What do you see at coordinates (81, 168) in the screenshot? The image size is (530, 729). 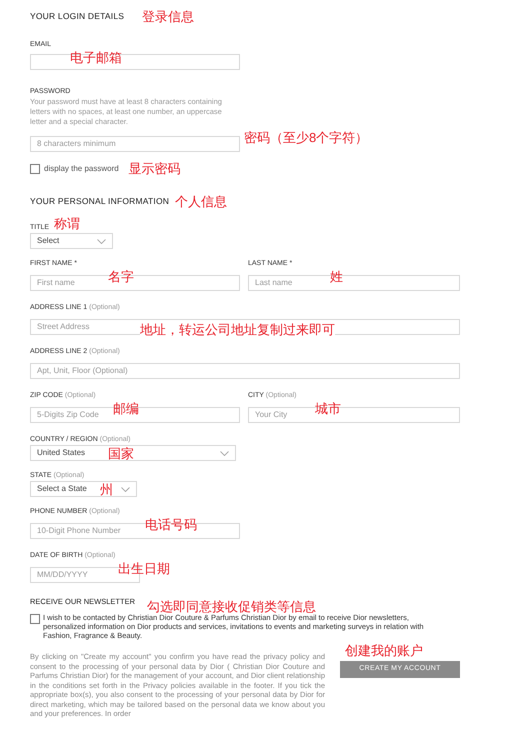 I see `checkbox-label: display the password` at bounding box center [81, 168].